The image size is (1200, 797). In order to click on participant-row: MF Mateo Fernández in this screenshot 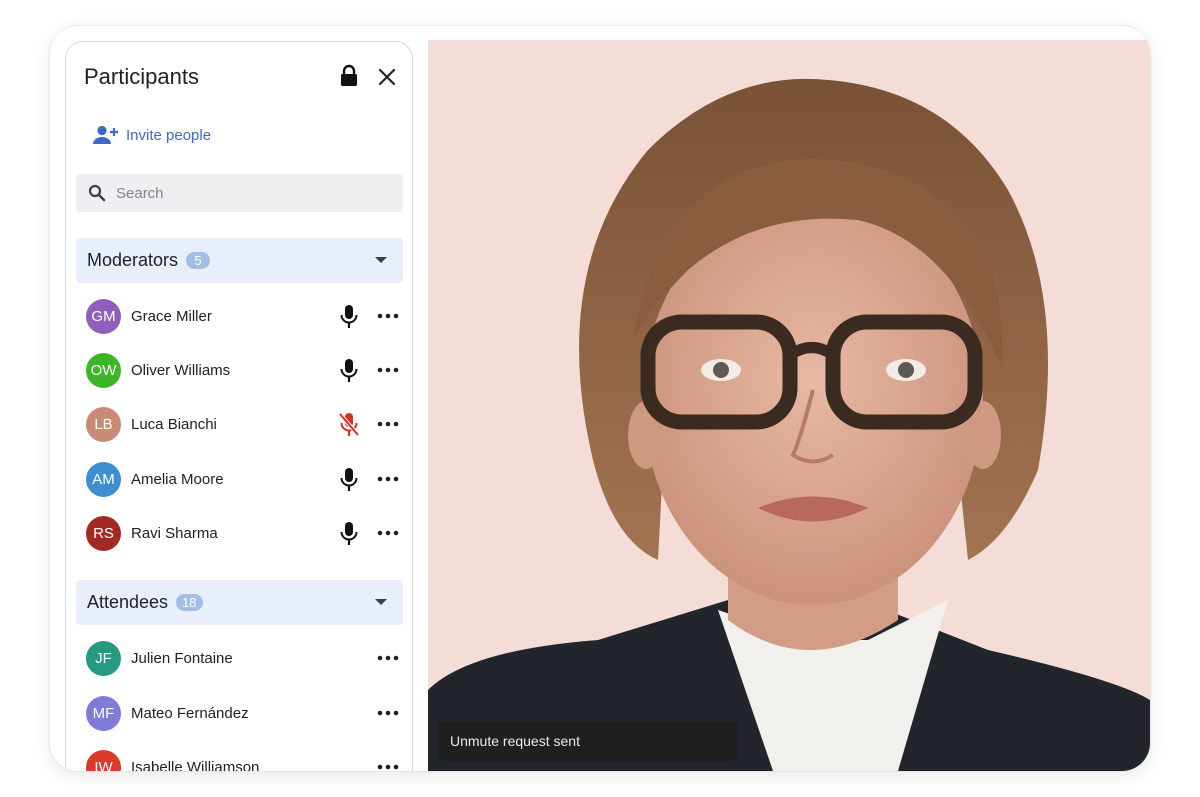, I will do `click(239, 714)`.